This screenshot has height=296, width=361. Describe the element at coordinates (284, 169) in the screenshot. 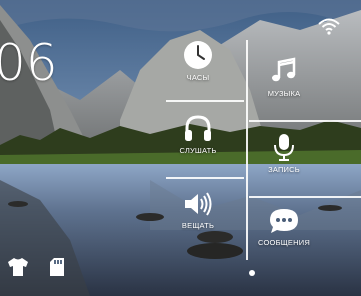

I see `tile-record-label: ЗАПИСЬ` at that location.